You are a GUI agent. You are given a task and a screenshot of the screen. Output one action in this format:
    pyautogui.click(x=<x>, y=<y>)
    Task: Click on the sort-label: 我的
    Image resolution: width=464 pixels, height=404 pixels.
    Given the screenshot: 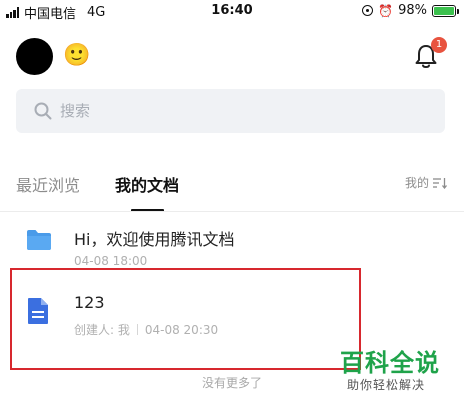 What is the action you would take?
    pyautogui.click(x=416, y=183)
    